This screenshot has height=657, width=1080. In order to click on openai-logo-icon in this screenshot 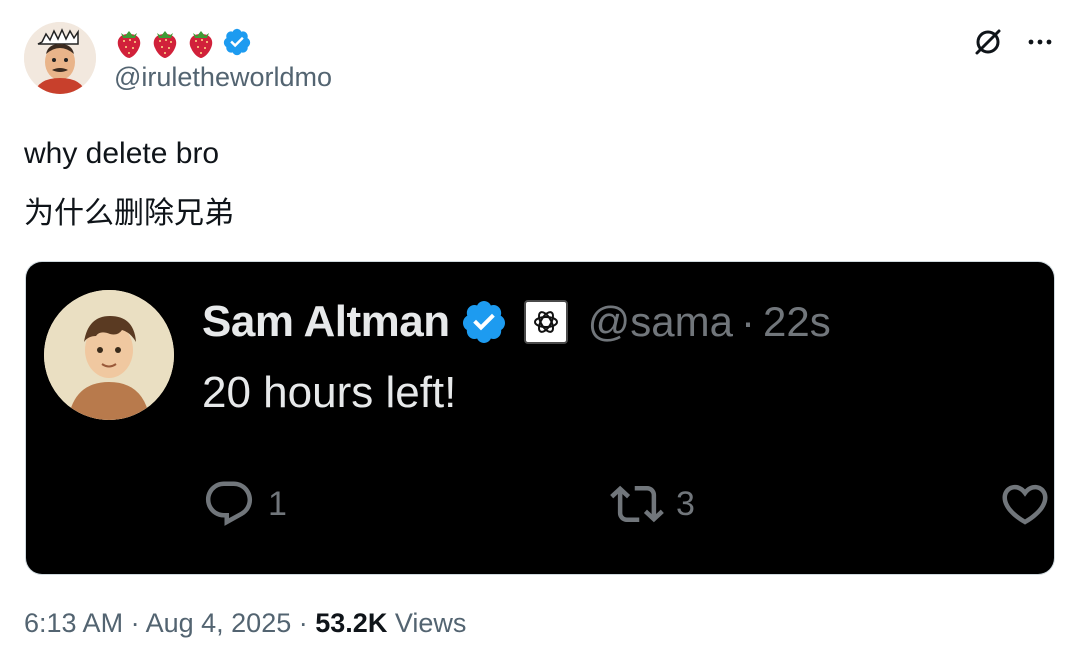, I will do `click(545, 322)`.